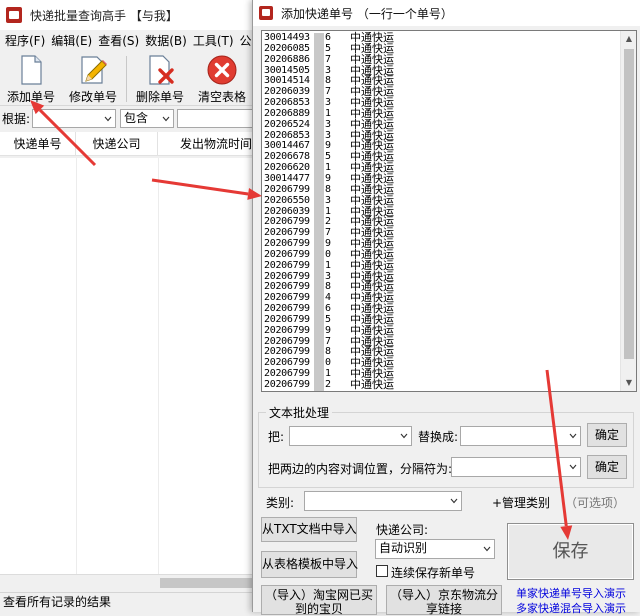  What do you see at coordinates (570, 551) in the screenshot?
I see `save-button: 保存` at bounding box center [570, 551].